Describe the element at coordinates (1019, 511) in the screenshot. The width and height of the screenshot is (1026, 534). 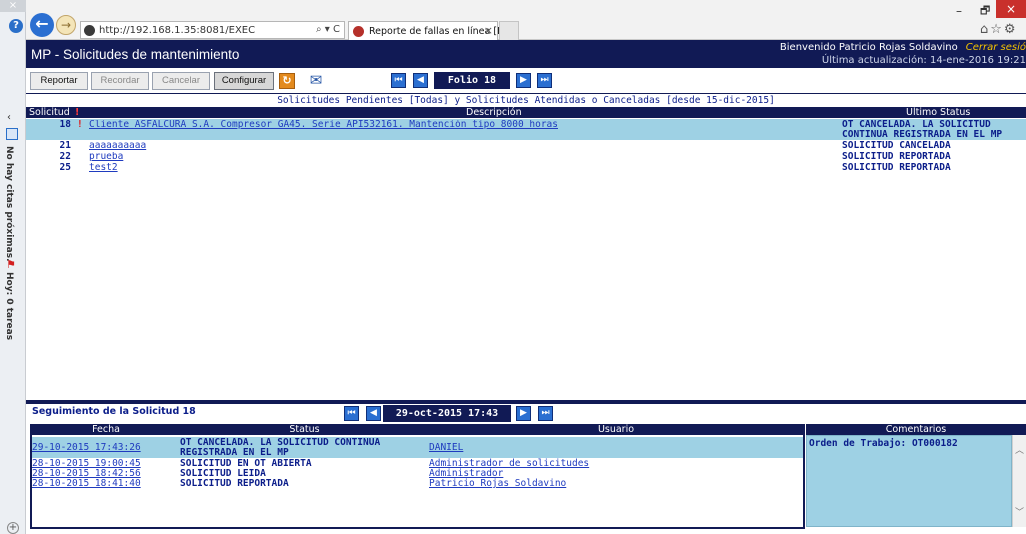
I see `scroll-down-icon: ﹀` at that location.